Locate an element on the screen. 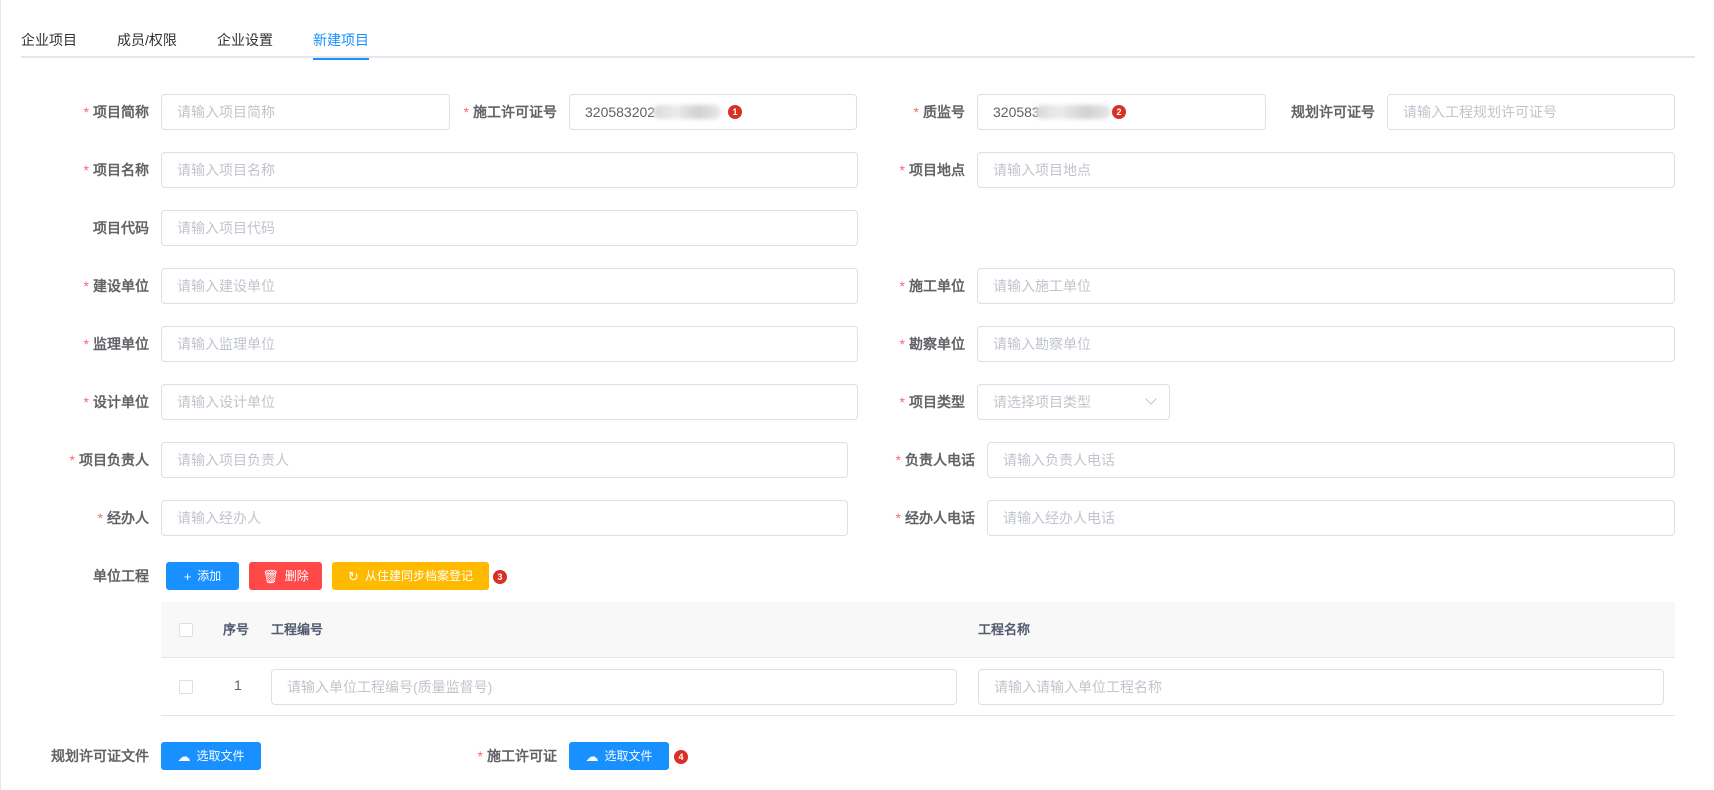 This screenshot has width=1714, height=790. short-name-input is located at coordinates (305, 112).